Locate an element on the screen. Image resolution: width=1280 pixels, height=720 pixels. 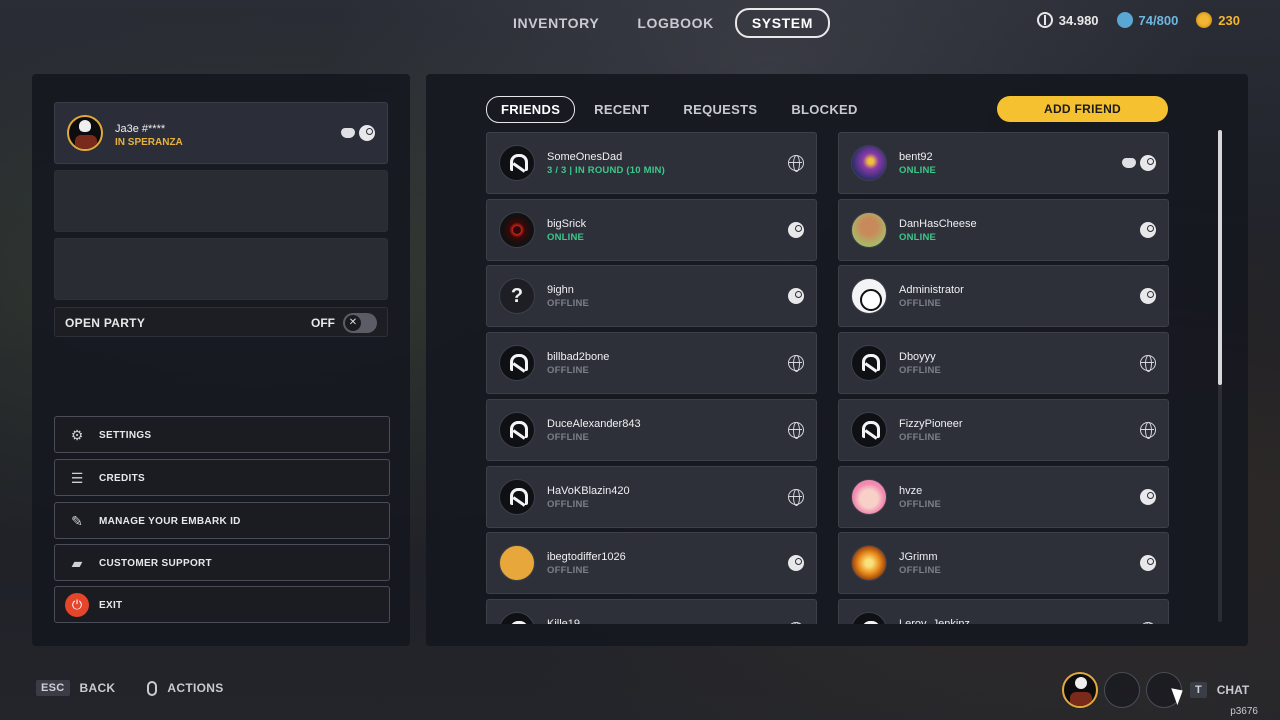
exit-button: ⏻ EXIT is located at coordinates (222, 604).